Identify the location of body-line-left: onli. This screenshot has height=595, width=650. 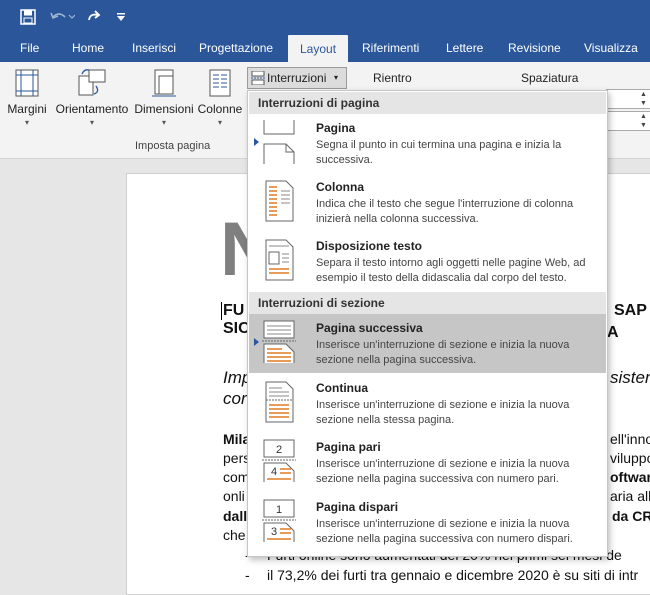
(234, 496).